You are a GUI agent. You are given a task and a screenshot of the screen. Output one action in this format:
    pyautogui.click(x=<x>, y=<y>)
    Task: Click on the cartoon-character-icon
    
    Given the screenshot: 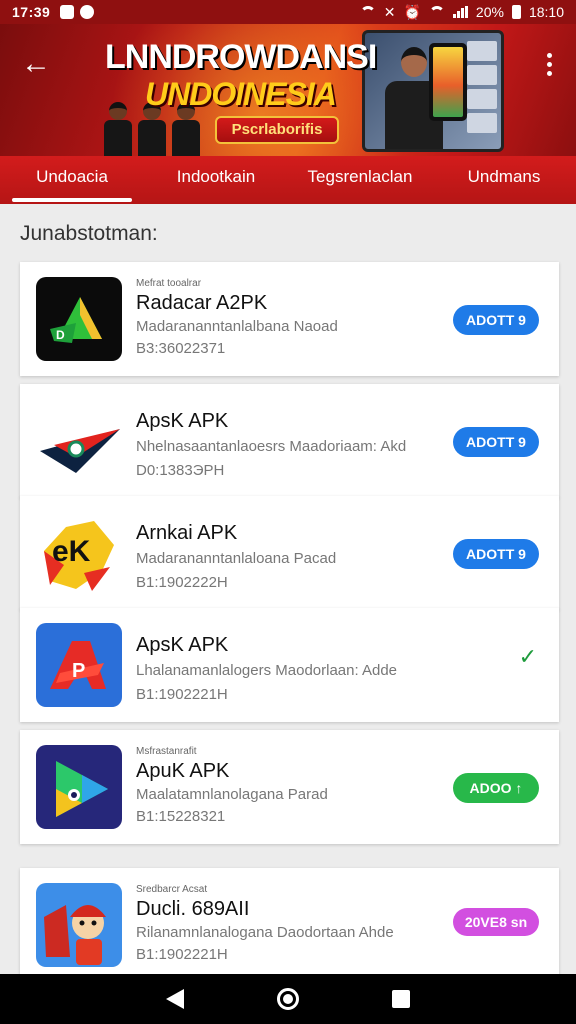 What is the action you would take?
    pyautogui.click(x=79, y=925)
    